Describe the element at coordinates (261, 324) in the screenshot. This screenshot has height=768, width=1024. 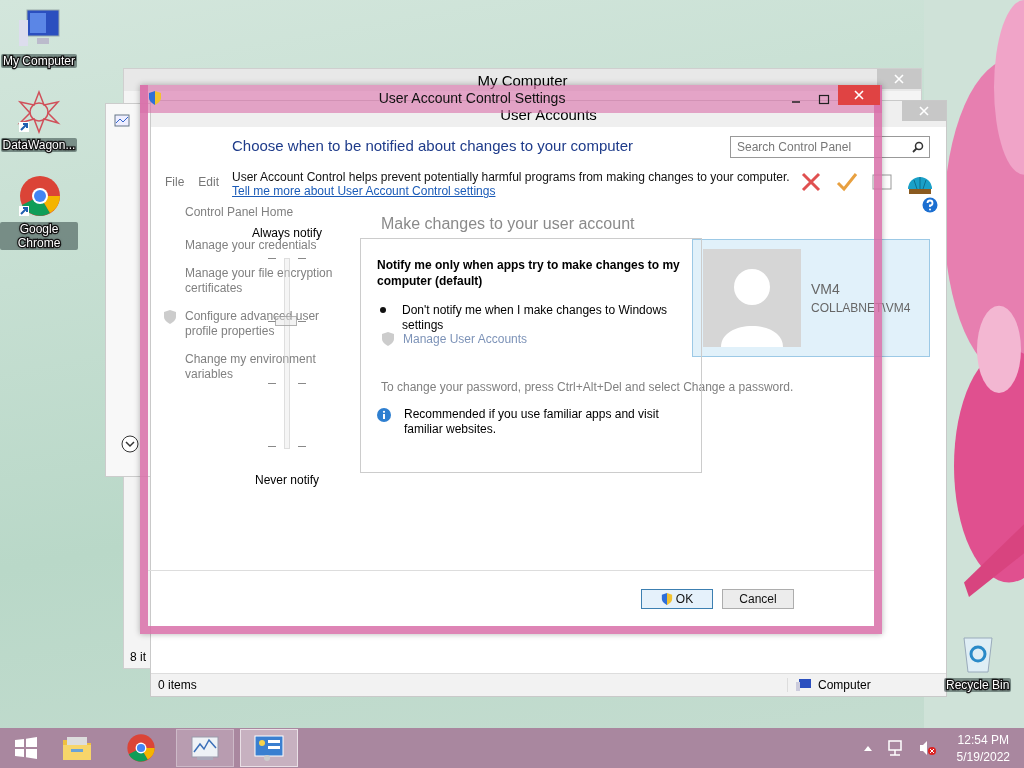
I see `sidebar-link: Configure advanced user profile properties` at that location.